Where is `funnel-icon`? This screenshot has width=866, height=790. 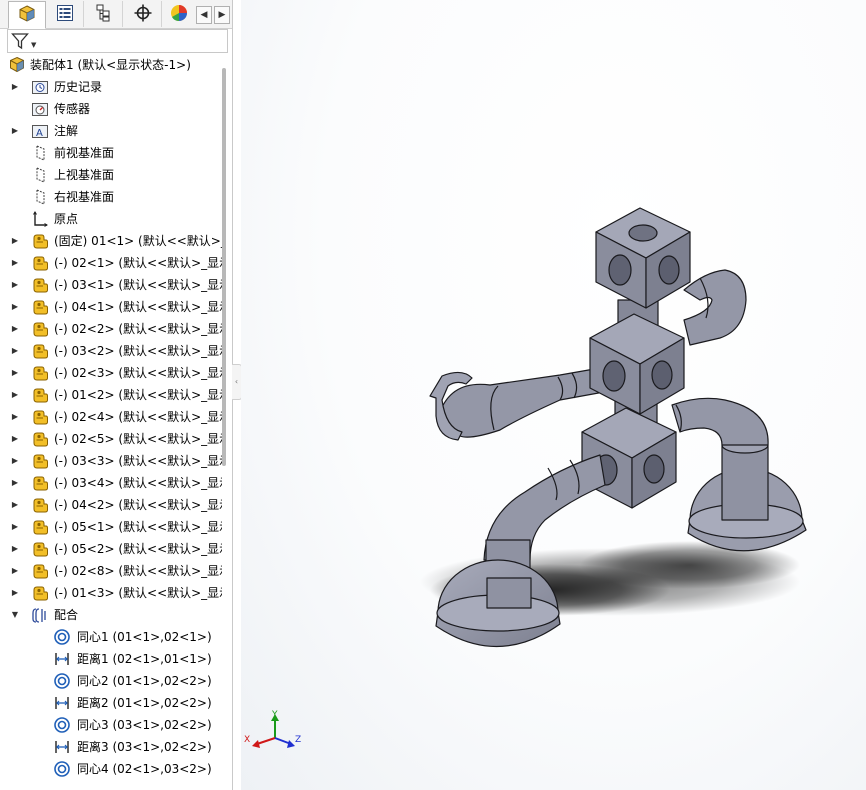
funnel-icon is located at coordinates (20, 42).